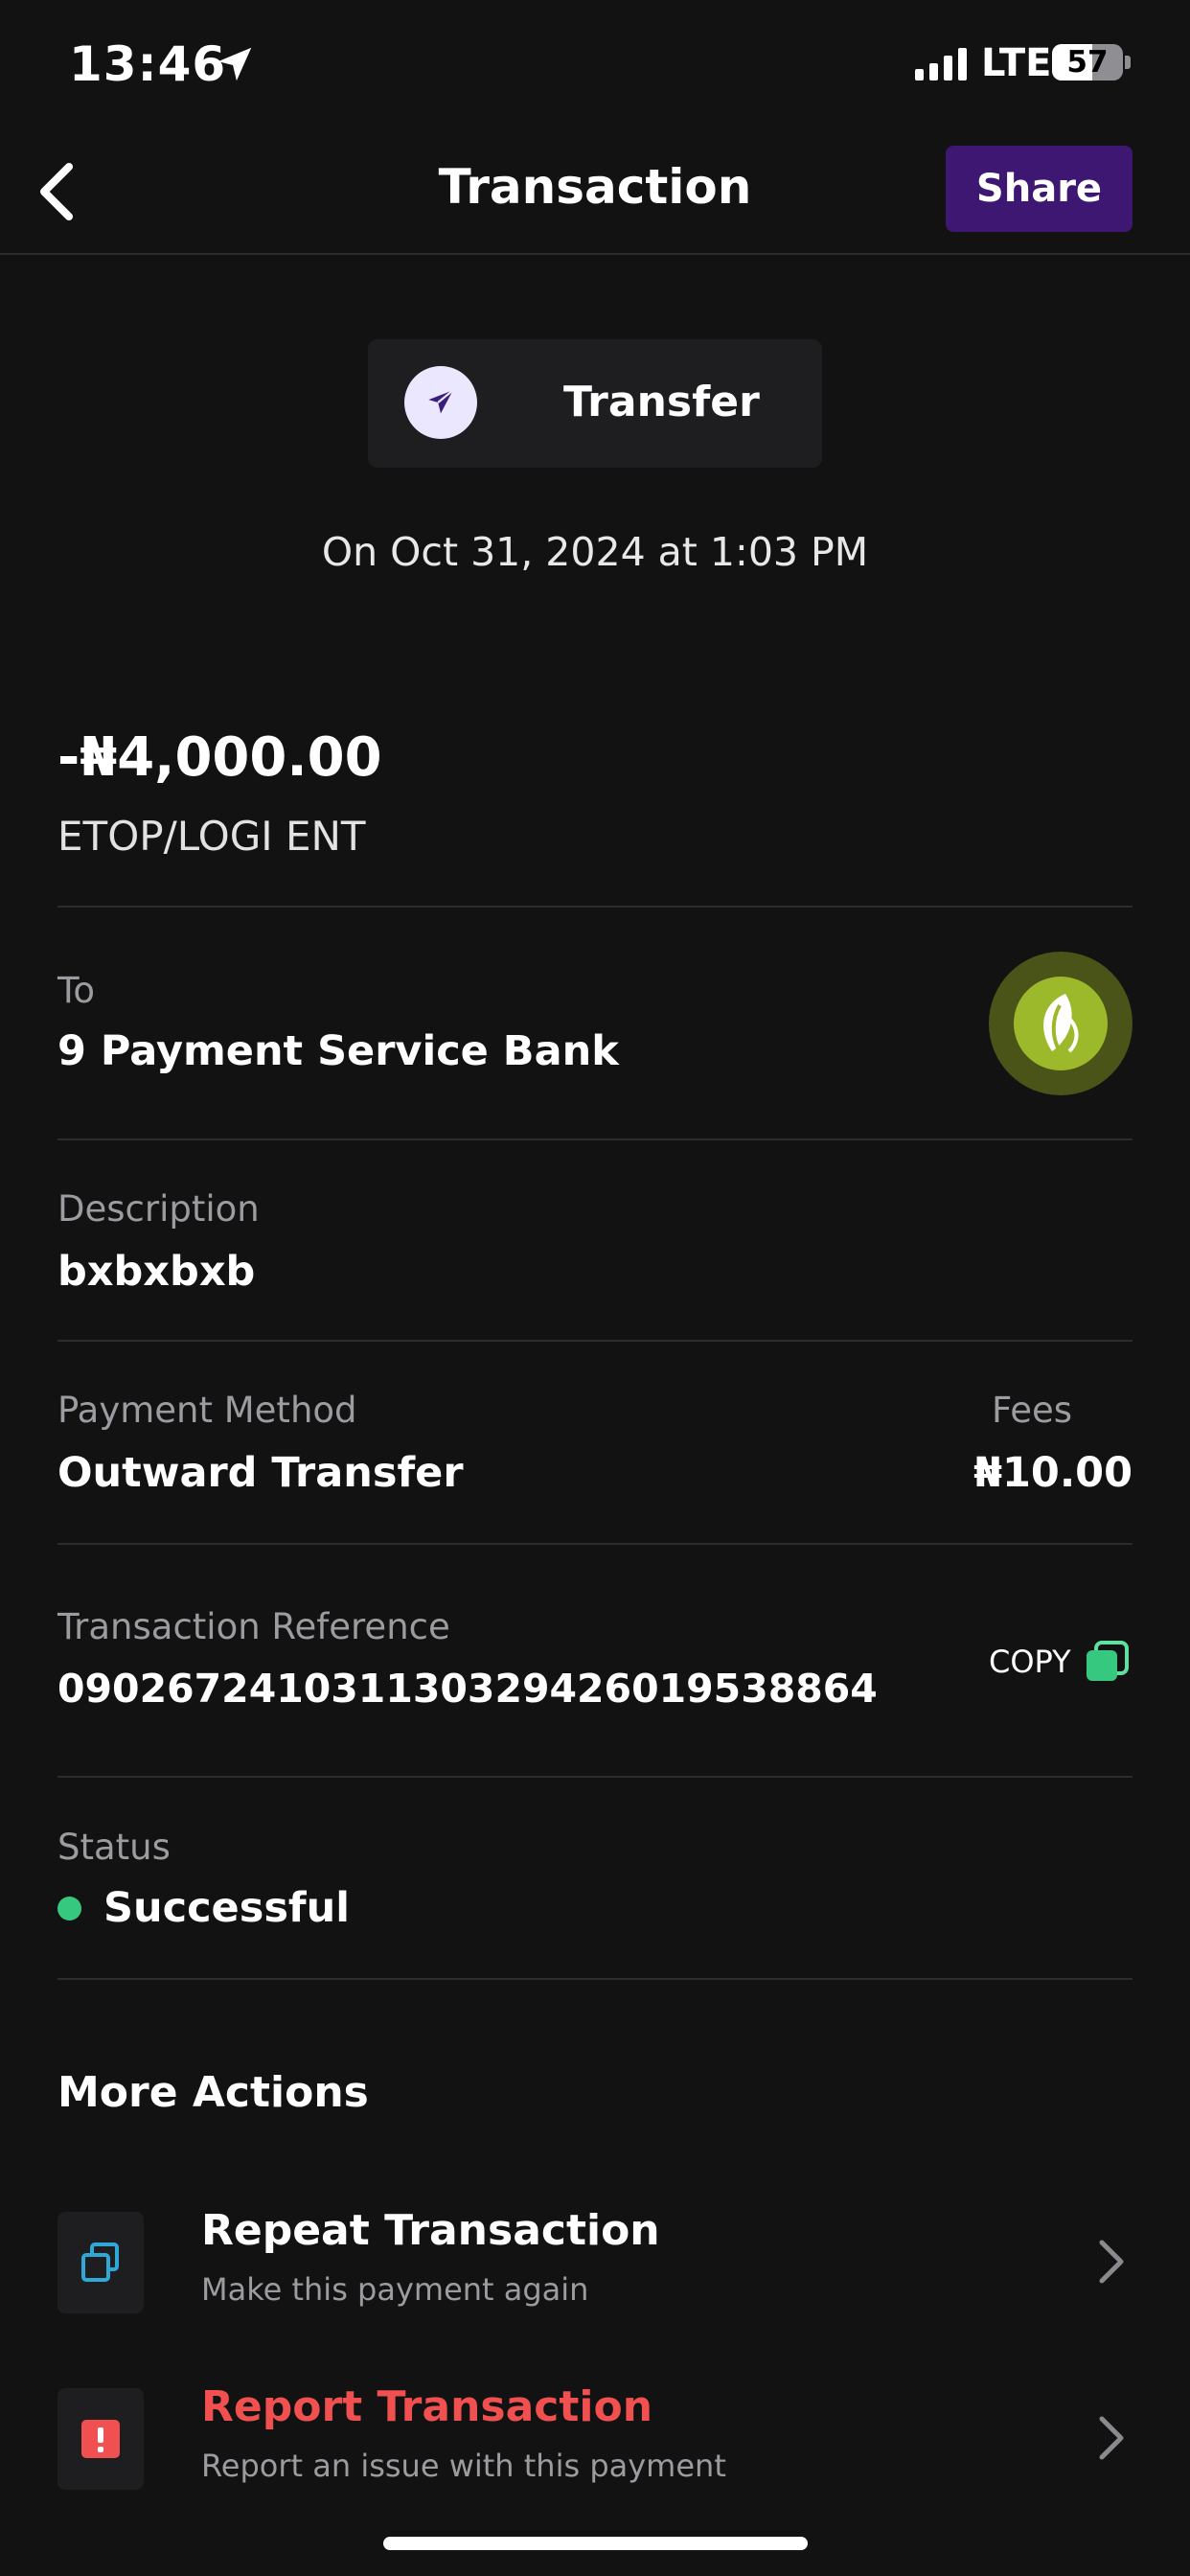 The image size is (1190, 2576). What do you see at coordinates (1039, 189) in the screenshot?
I see `share-button: Share` at bounding box center [1039, 189].